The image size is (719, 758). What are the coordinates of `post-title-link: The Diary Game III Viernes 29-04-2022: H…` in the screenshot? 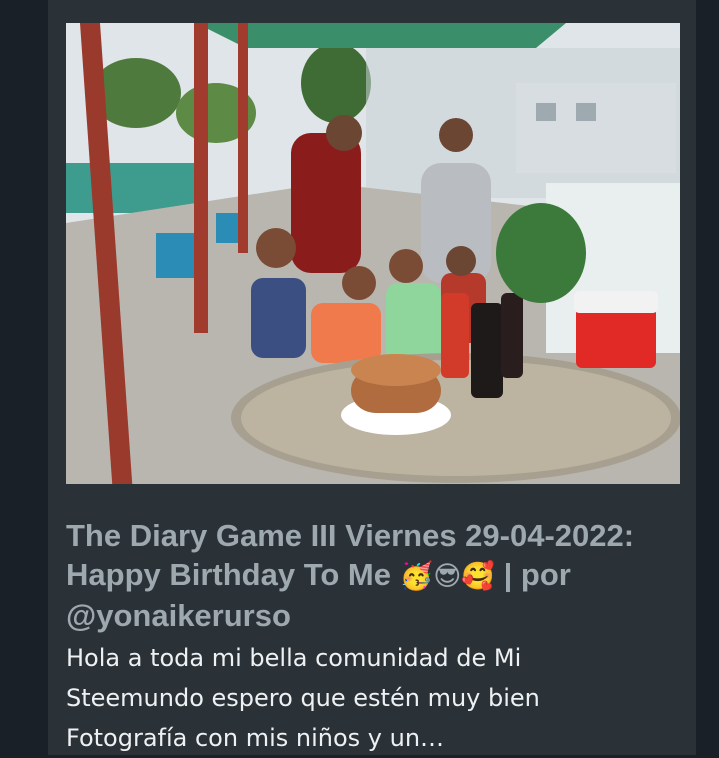 It's located at (371, 575).